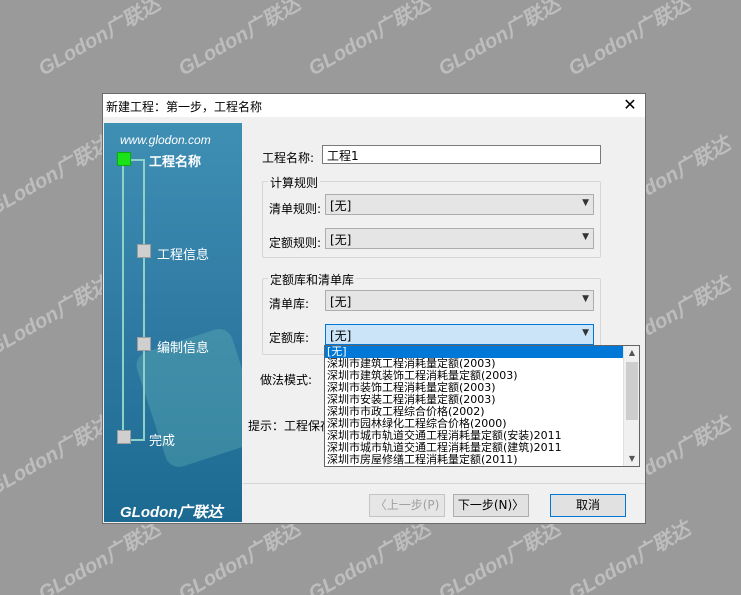  What do you see at coordinates (312, 279) in the screenshot?
I see `libraries-legend: 定额库和清单库` at bounding box center [312, 279].